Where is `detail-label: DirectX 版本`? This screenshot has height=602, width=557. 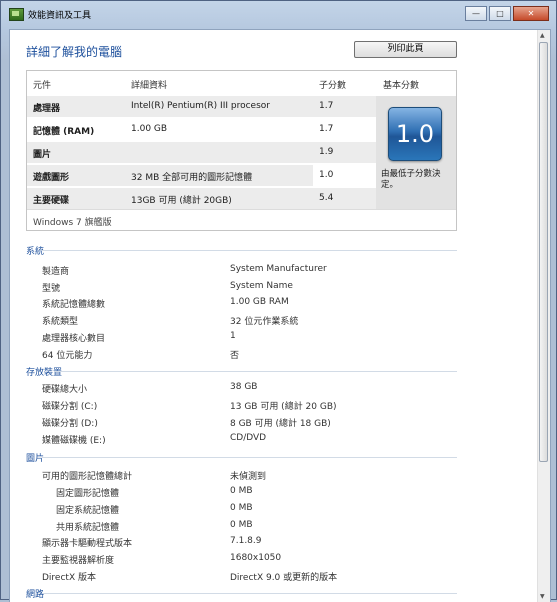
detail-label: DirectX 版本 is located at coordinates (69, 578).